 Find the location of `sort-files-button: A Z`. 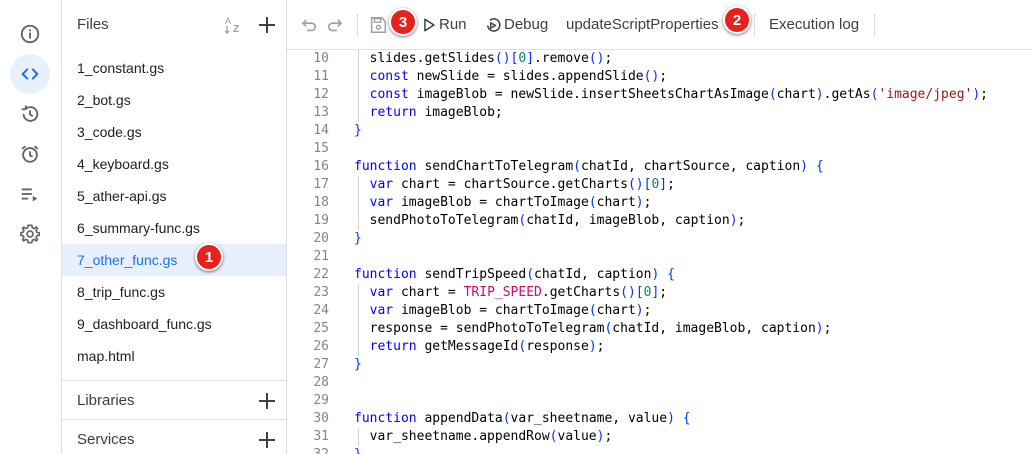

sort-files-button: A Z is located at coordinates (235, 25).